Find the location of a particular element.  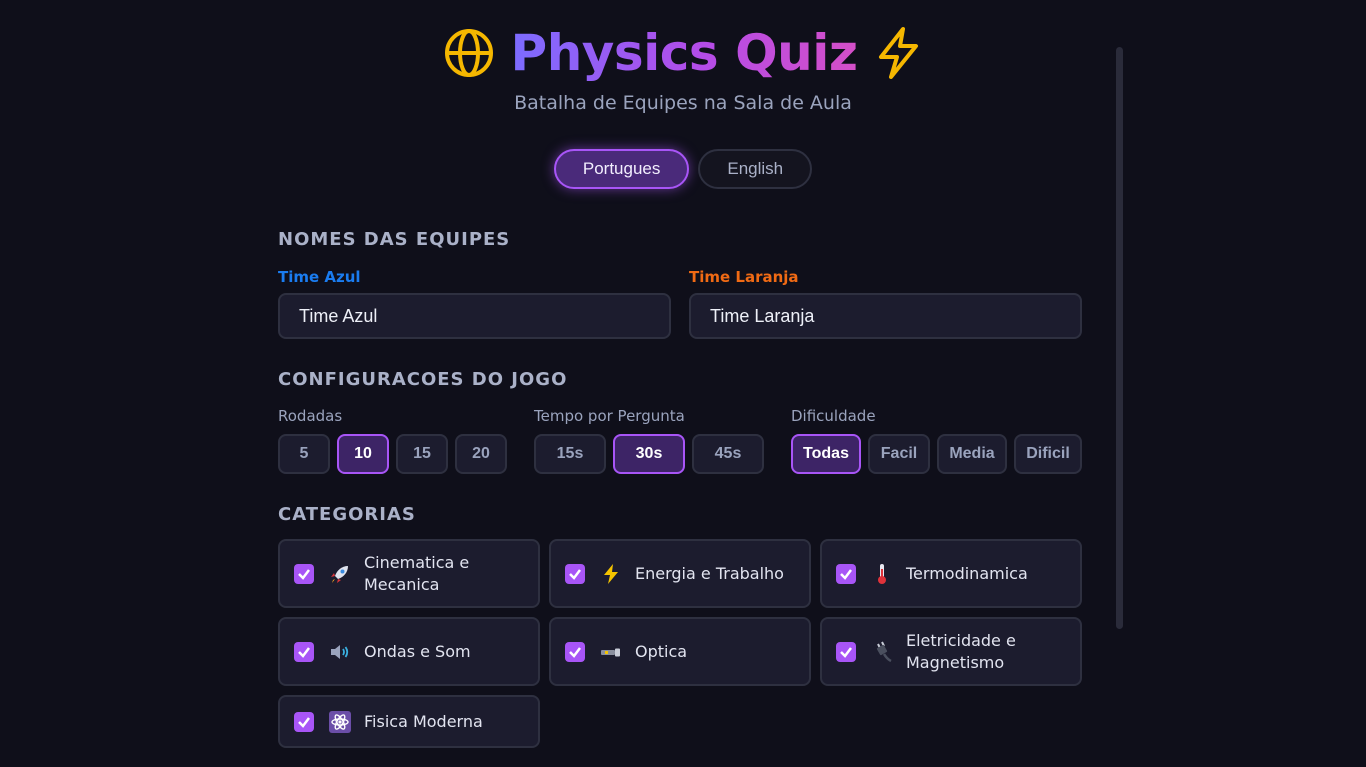

team-orange-input is located at coordinates (885, 316).